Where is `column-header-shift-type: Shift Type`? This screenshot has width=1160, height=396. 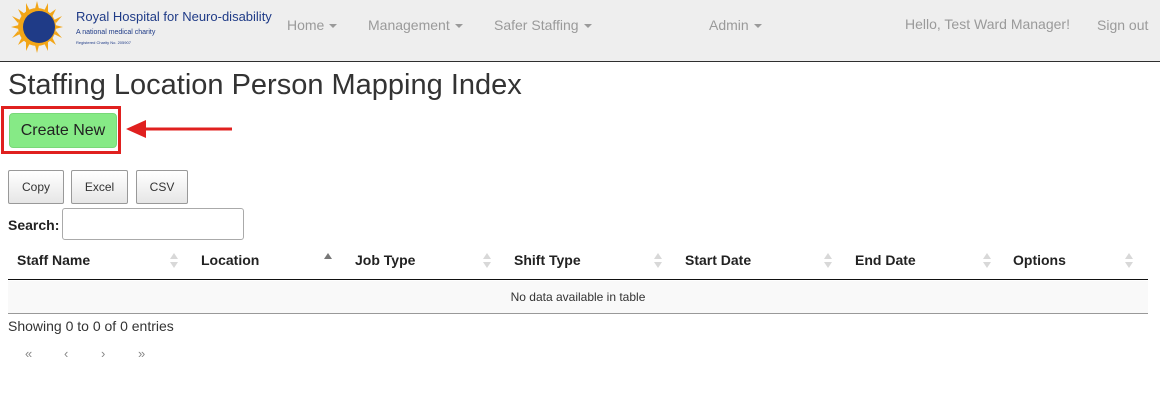 column-header-shift-type: Shift Type is located at coordinates (547, 260).